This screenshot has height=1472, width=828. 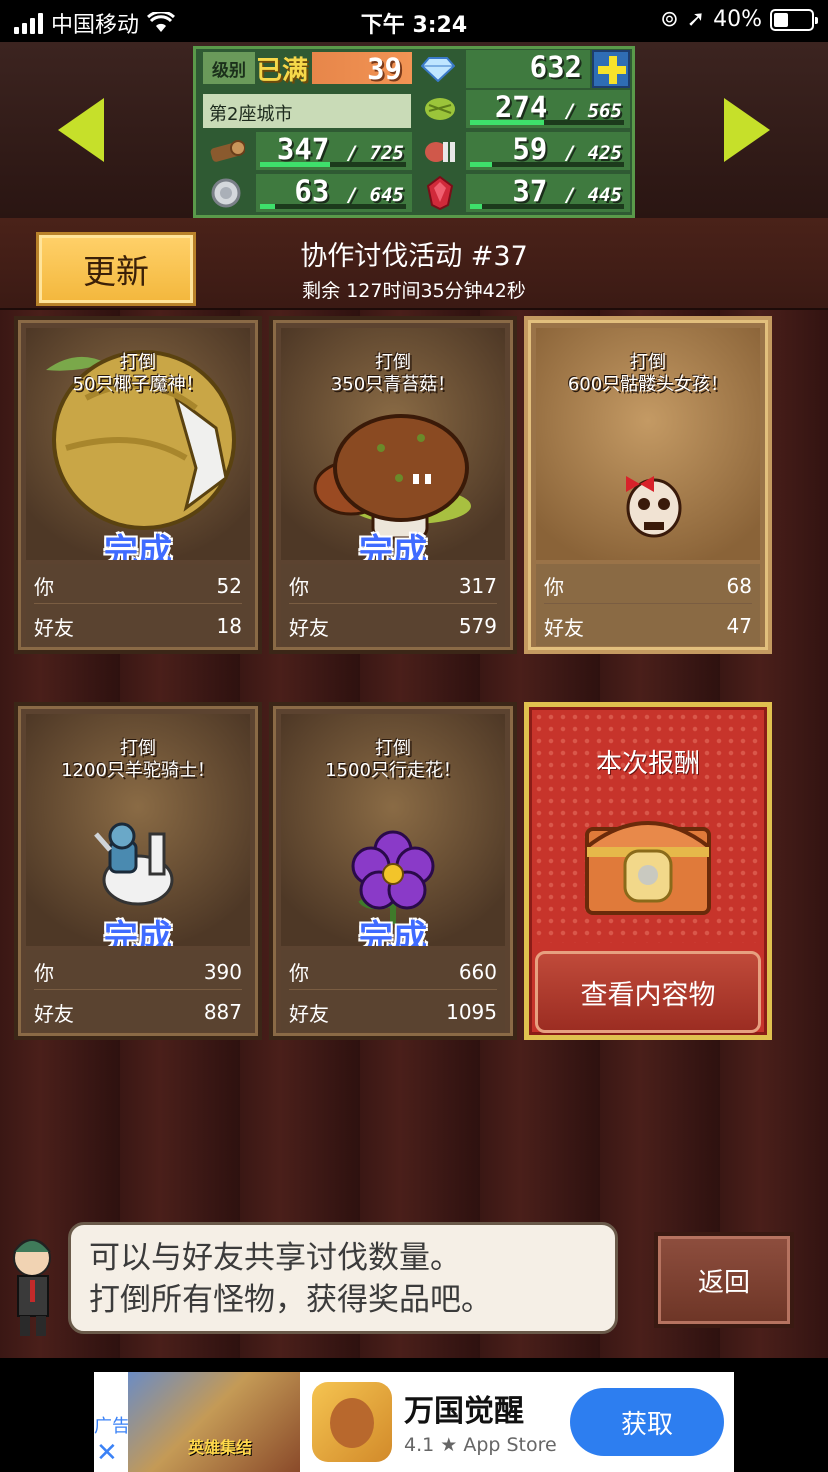 What do you see at coordinates (464, 1411) in the screenshot?
I see `ad-app-name: 万国觉醒` at bounding box center [464, 1411].